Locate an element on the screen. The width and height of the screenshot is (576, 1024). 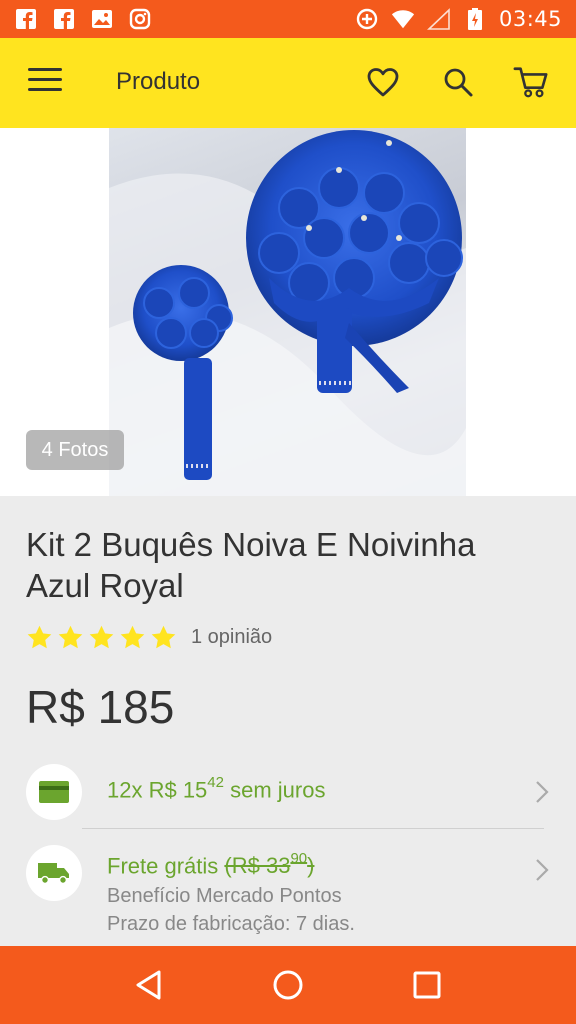
search-button is located at coordinates (458, 82).